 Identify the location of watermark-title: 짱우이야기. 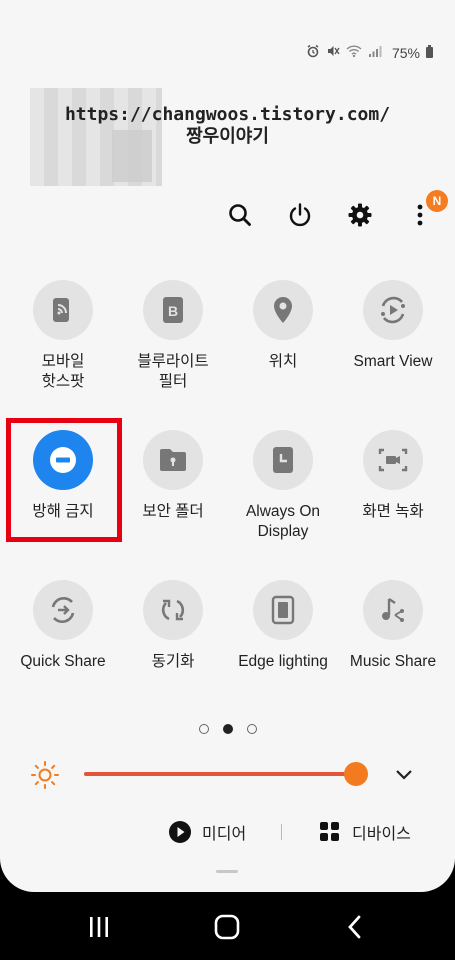
(227, 136).